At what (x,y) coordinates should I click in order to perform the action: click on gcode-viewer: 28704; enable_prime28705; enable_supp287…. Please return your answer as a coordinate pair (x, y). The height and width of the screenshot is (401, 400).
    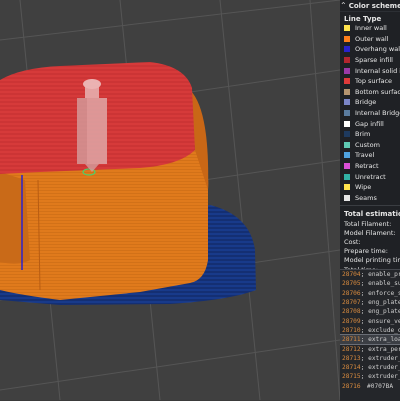
    Looking at the image, I should click on (370, 335).